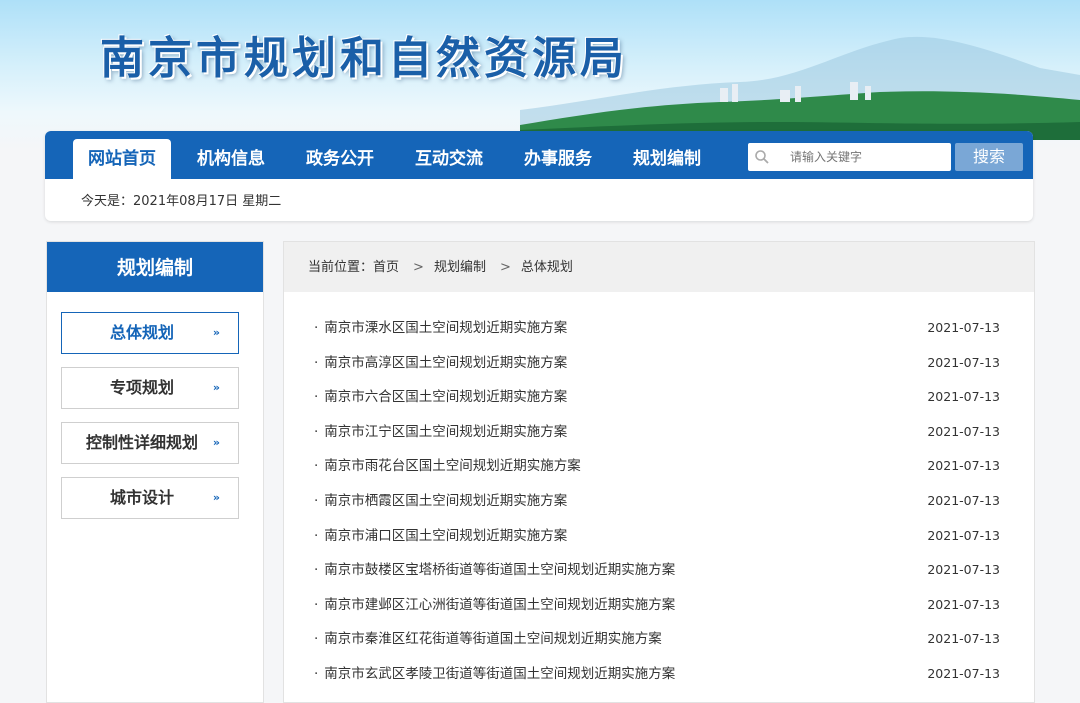  I want to click on search-icon, so click(762, 157).